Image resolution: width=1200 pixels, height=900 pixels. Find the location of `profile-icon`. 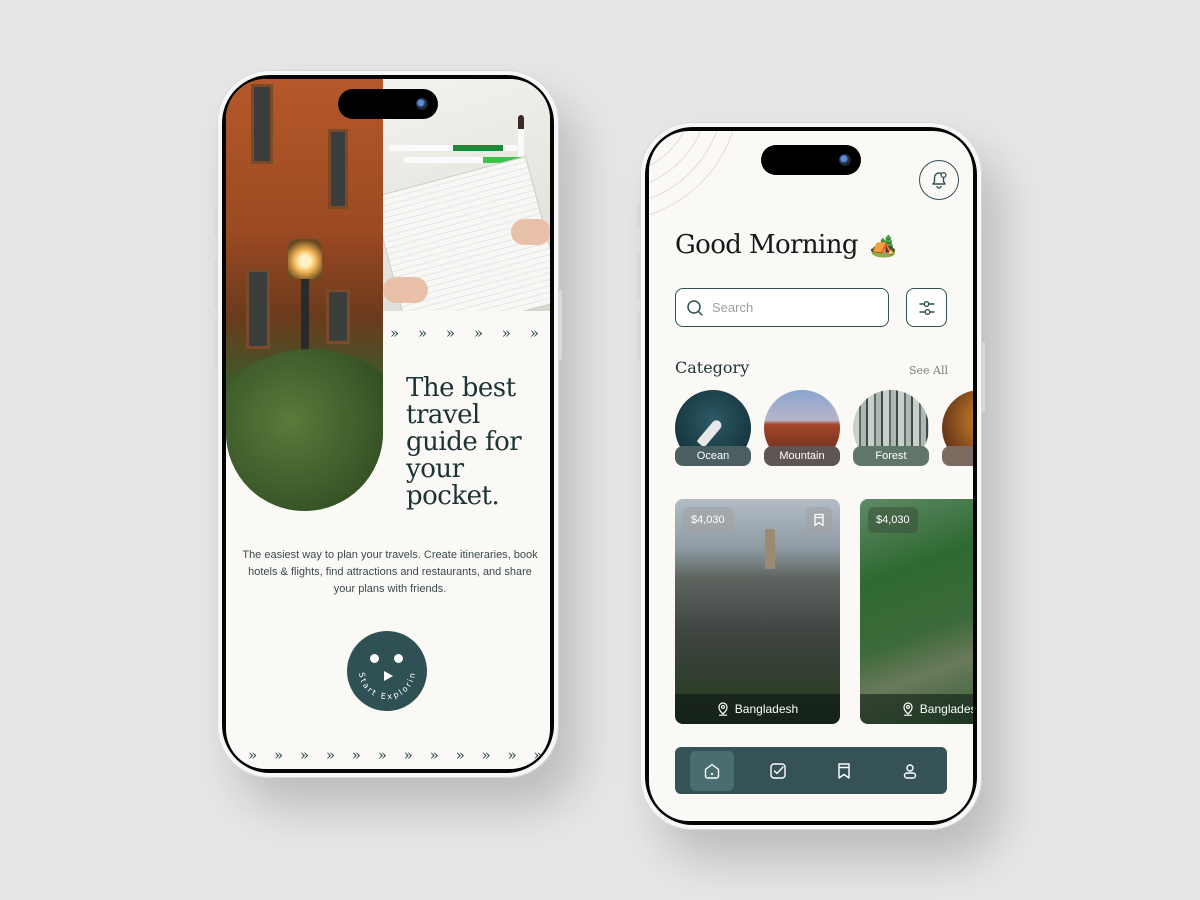

profile-icon is located at coordinates (910, 771).